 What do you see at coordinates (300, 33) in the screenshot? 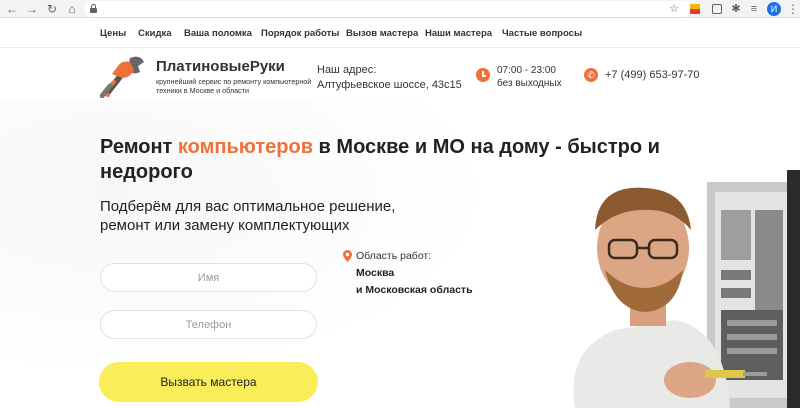
I see `nav-link-work-order: Порядок работы` at bounding box center [300, 33].